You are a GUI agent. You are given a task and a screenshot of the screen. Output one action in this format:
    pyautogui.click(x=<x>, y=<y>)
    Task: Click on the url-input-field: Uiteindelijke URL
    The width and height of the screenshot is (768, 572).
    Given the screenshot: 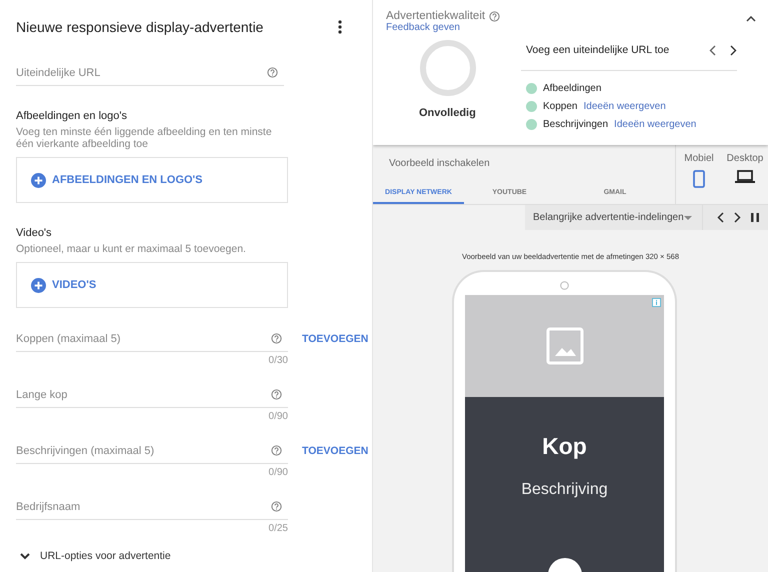 What is the action you would take?
    pyautogui.click(x=150, y=73)
    